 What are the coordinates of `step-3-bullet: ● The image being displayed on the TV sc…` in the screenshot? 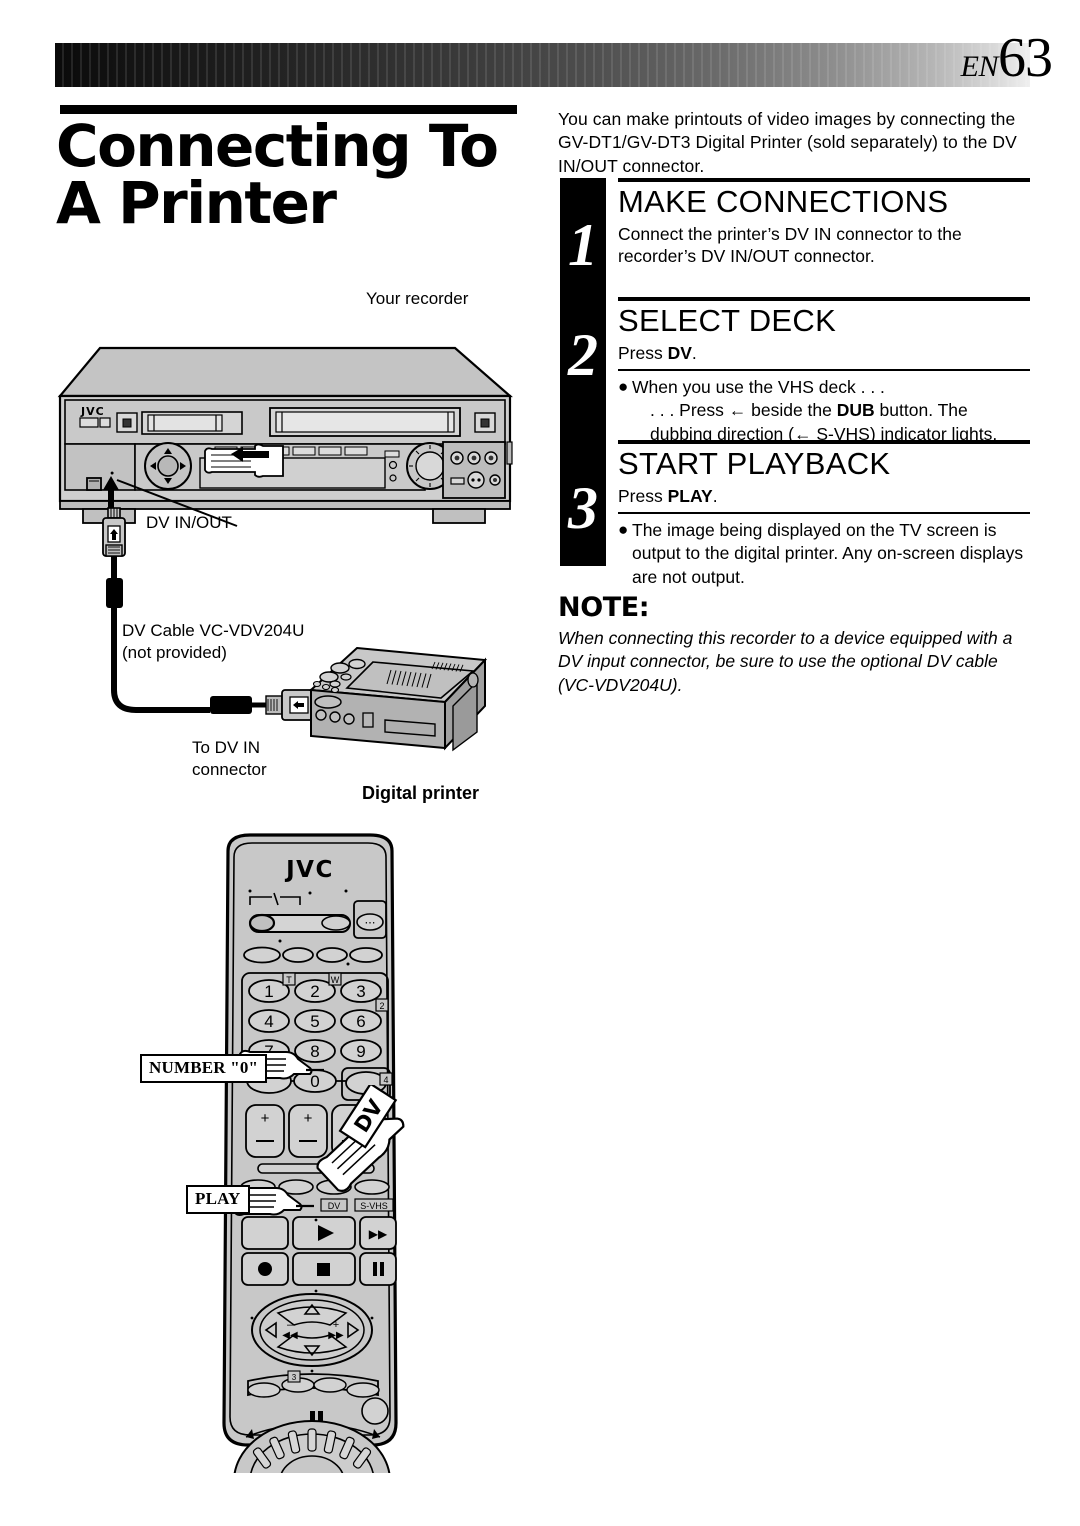 It's located at (824, 554).